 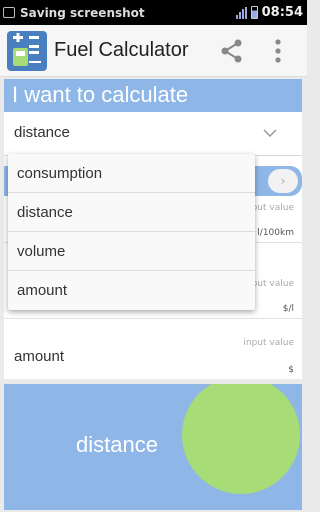 I want to click on result-label: distance, so click(x=117, y=444).